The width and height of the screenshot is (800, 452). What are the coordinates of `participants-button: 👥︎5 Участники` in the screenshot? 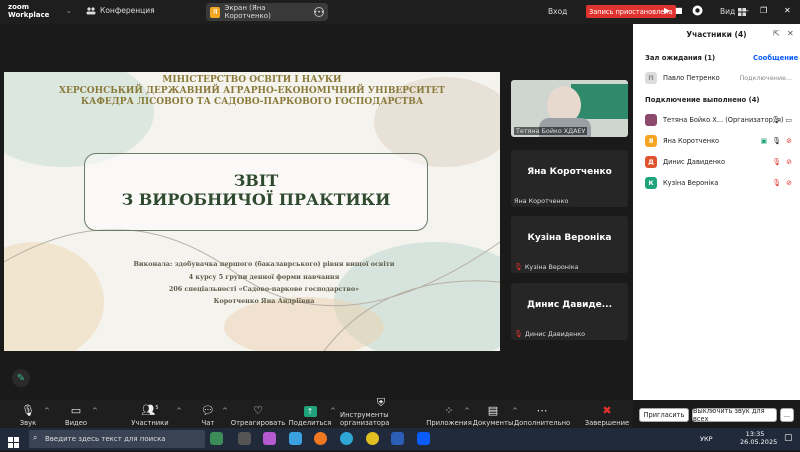 It's located at (150, 414).